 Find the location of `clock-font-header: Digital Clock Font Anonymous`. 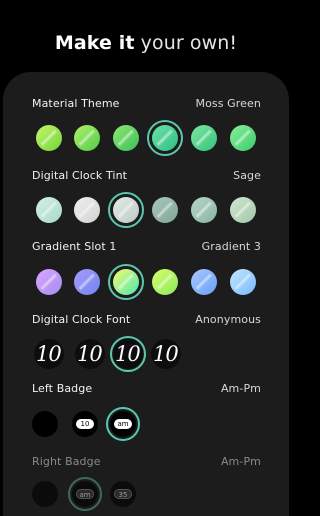

clock-font-header: Digital Clock Font Anonymous is located at coordinates (146, 319).